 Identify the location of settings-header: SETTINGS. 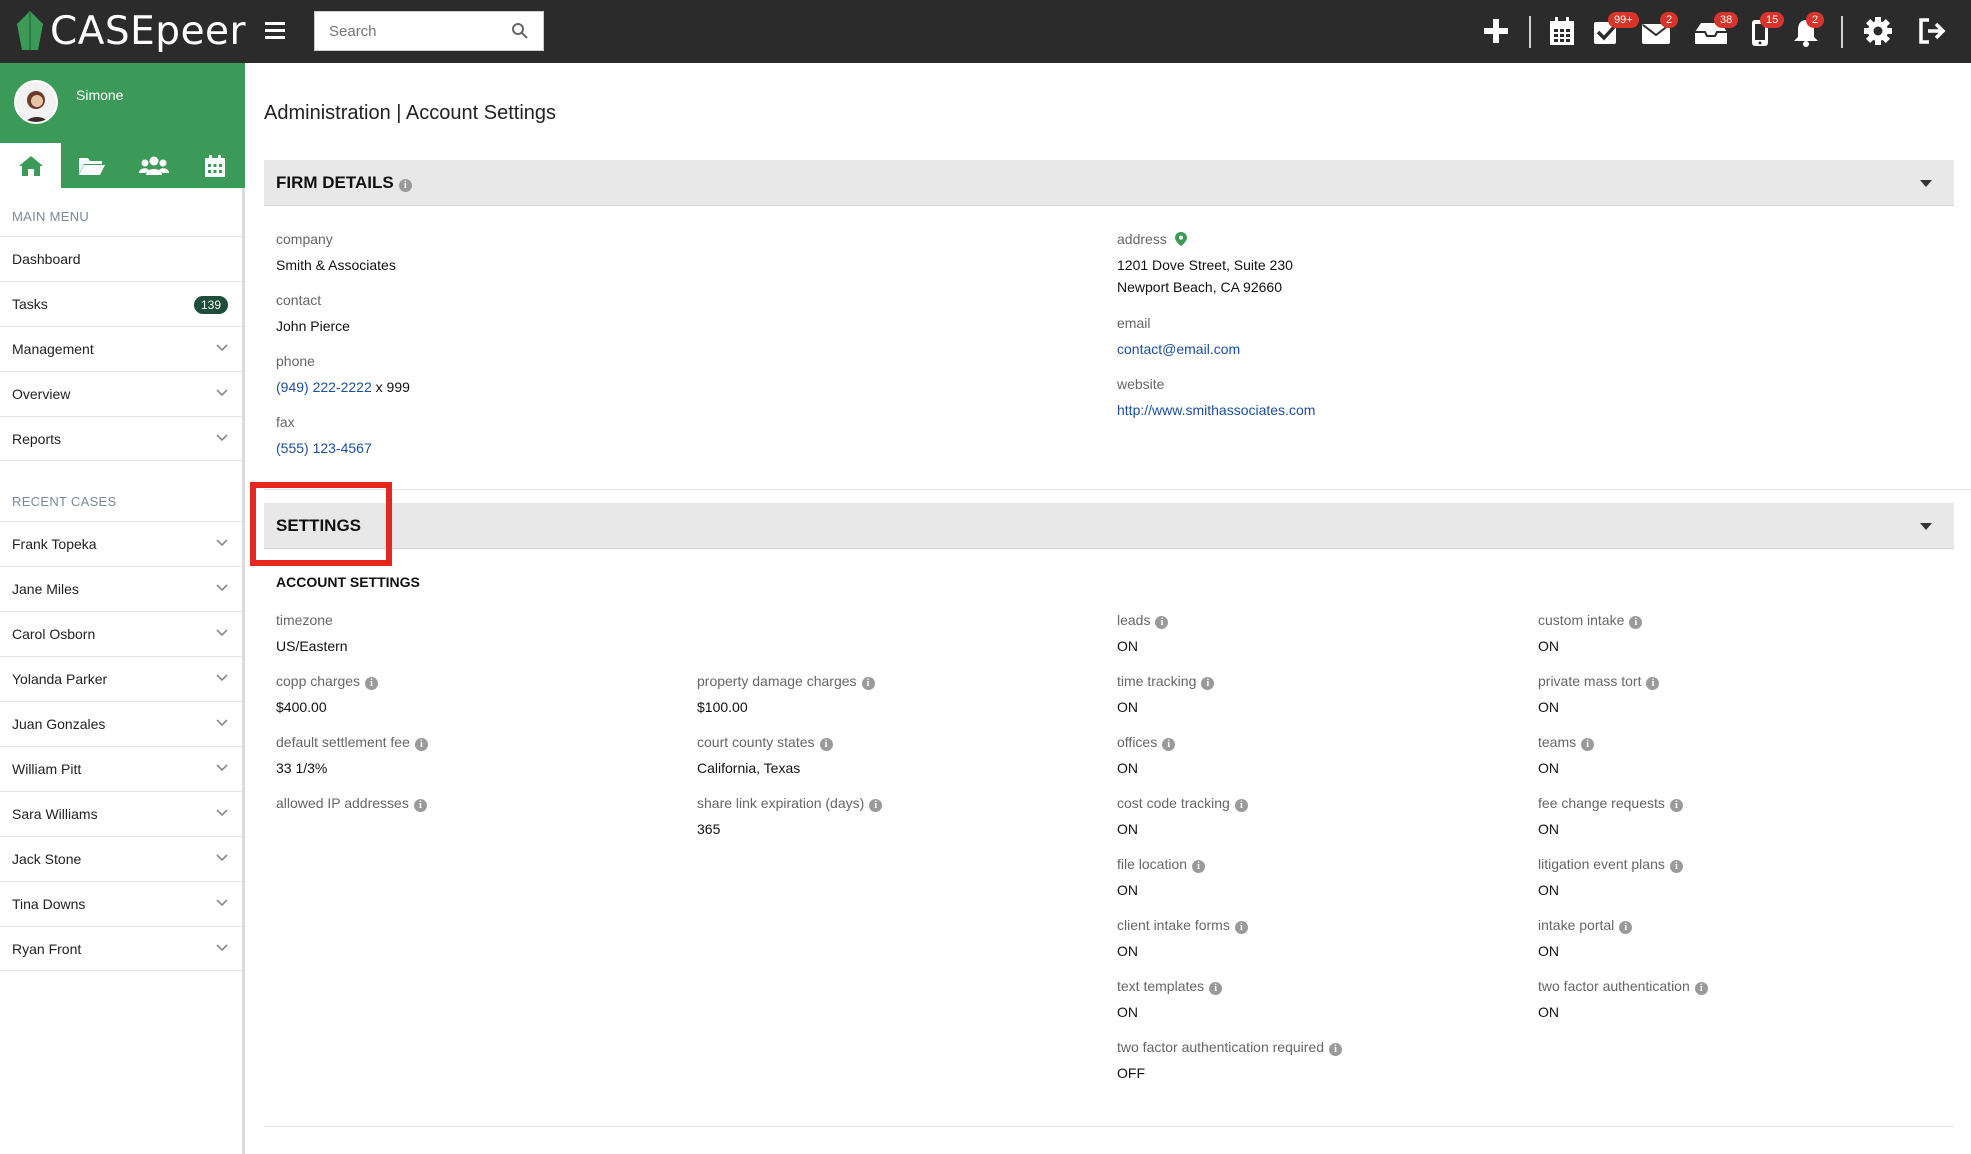
(1109, 526).